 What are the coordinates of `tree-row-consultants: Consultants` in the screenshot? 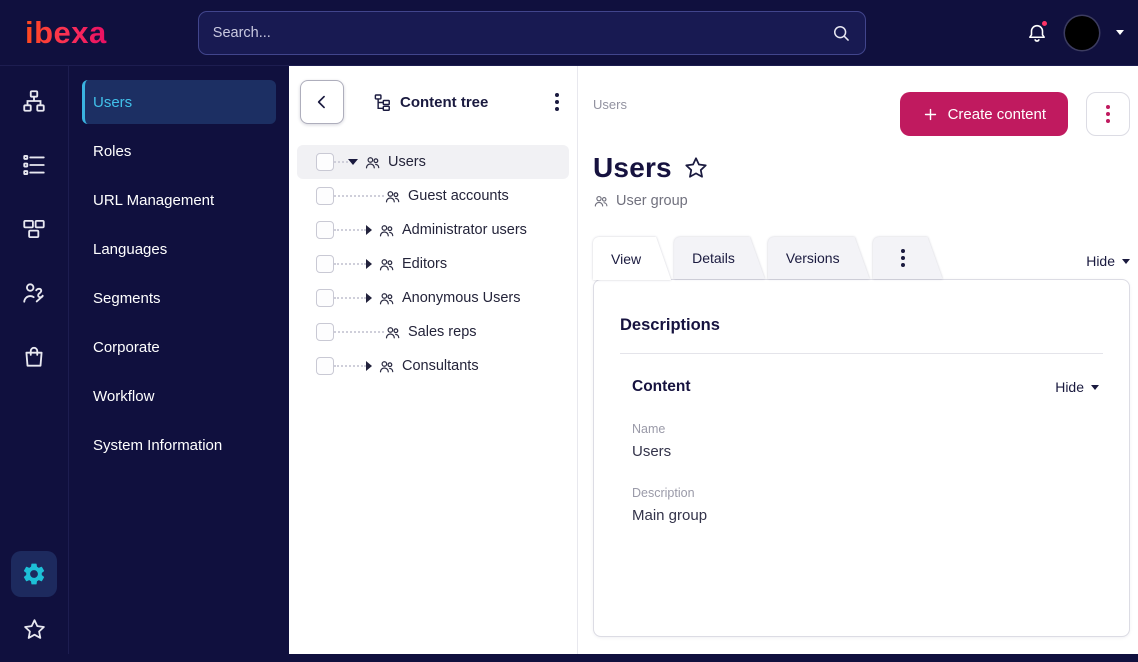 It's located at (433, 366).